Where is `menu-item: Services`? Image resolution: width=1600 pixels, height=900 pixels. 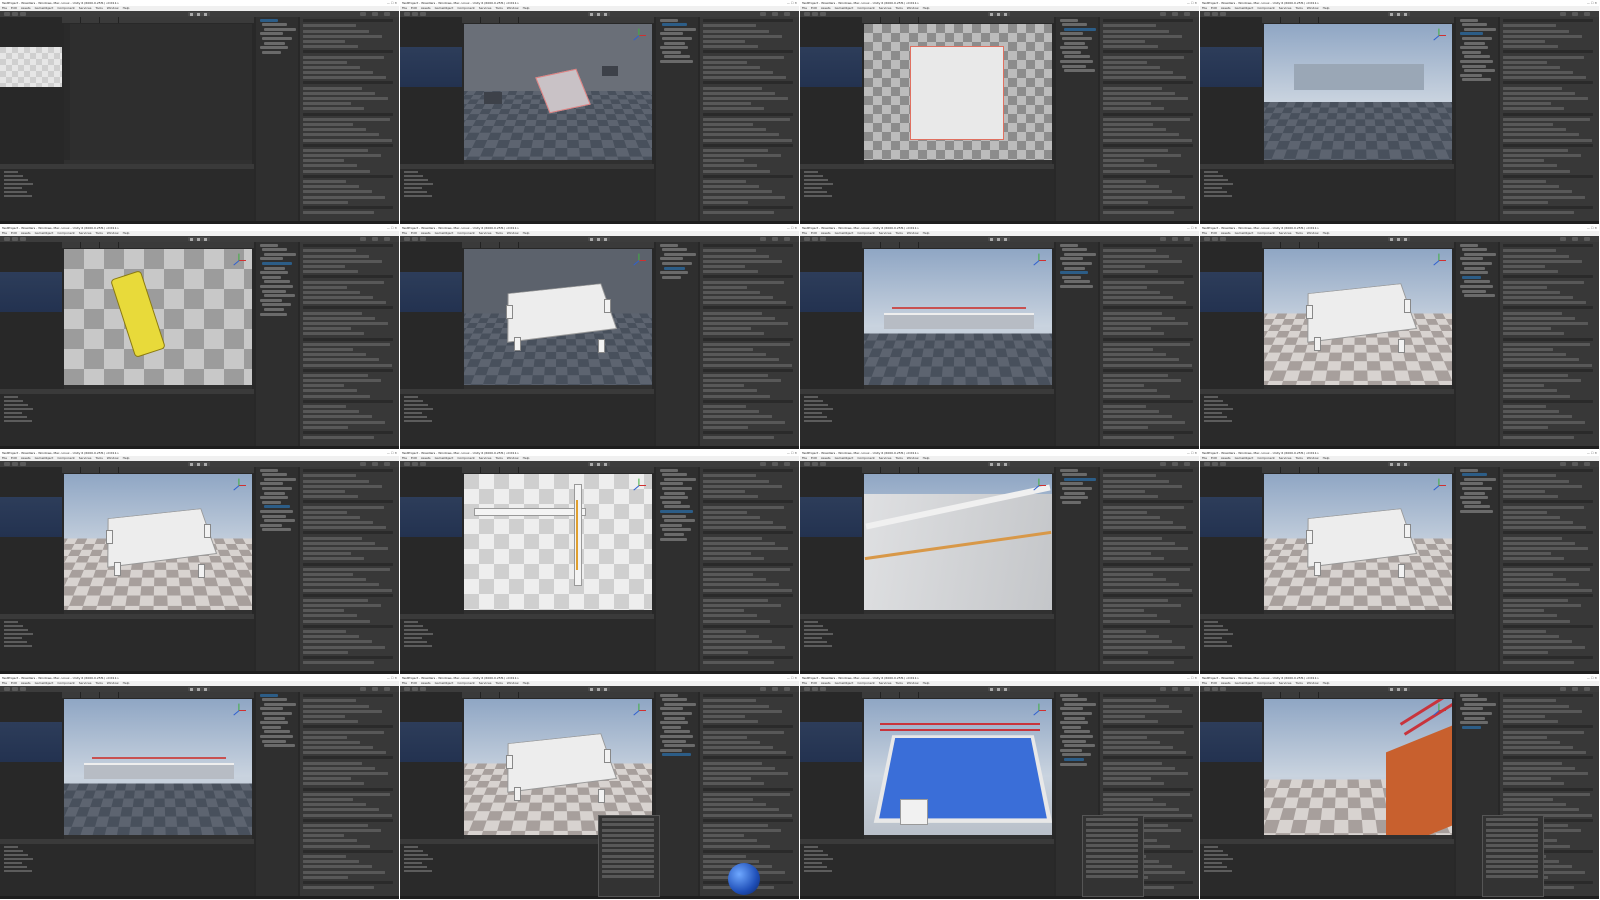
menu-item: Services is located at coordinates (485, 233).